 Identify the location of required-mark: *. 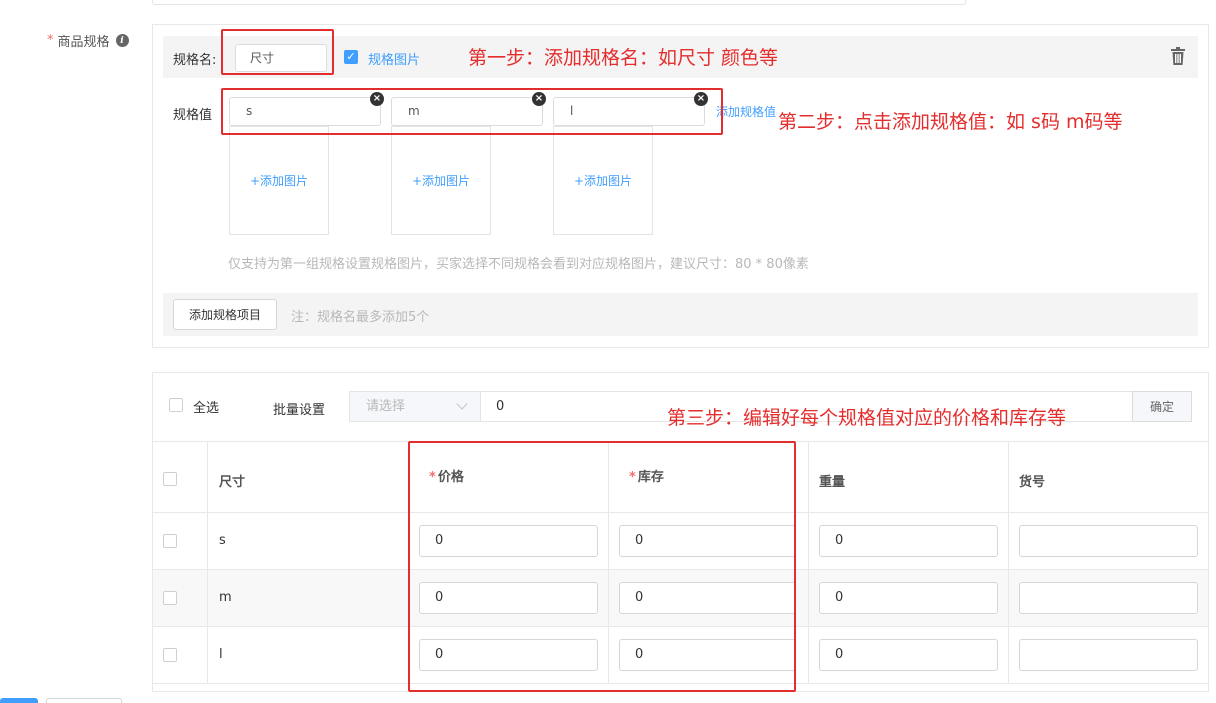
(50, 40).